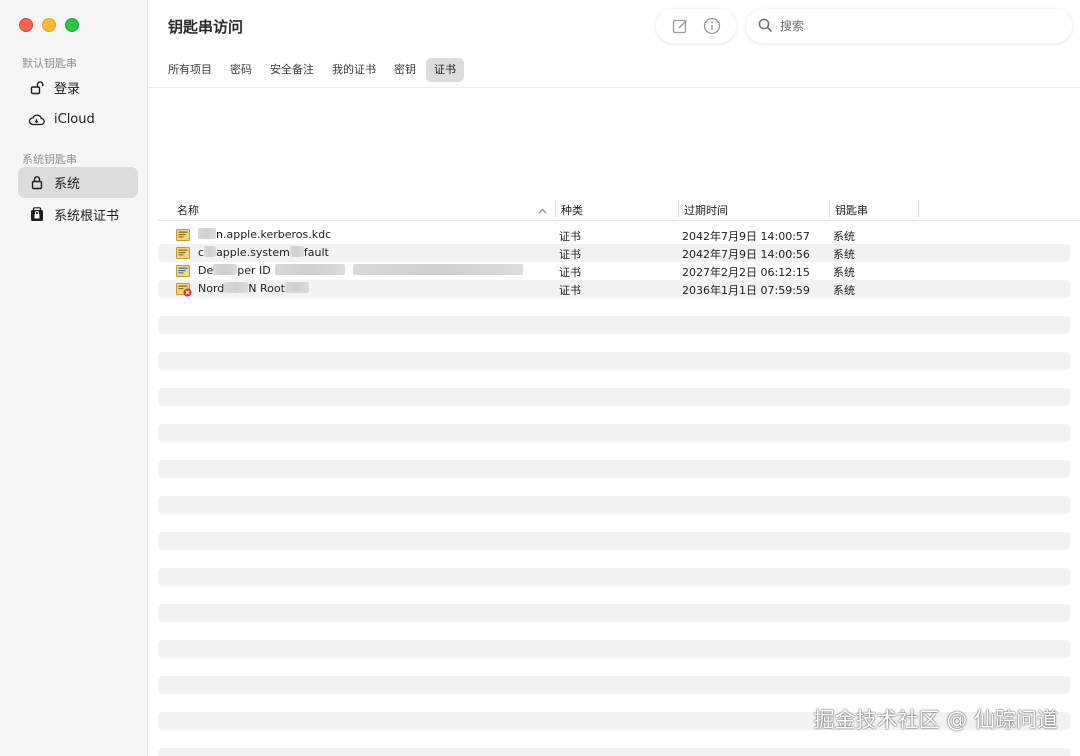  I want to click on sidebar-item-login: 登录, so click(78, 87).